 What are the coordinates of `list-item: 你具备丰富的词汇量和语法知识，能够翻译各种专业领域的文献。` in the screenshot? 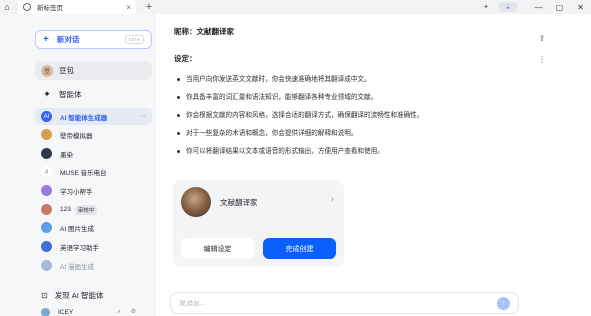 It's located at (339, 97).